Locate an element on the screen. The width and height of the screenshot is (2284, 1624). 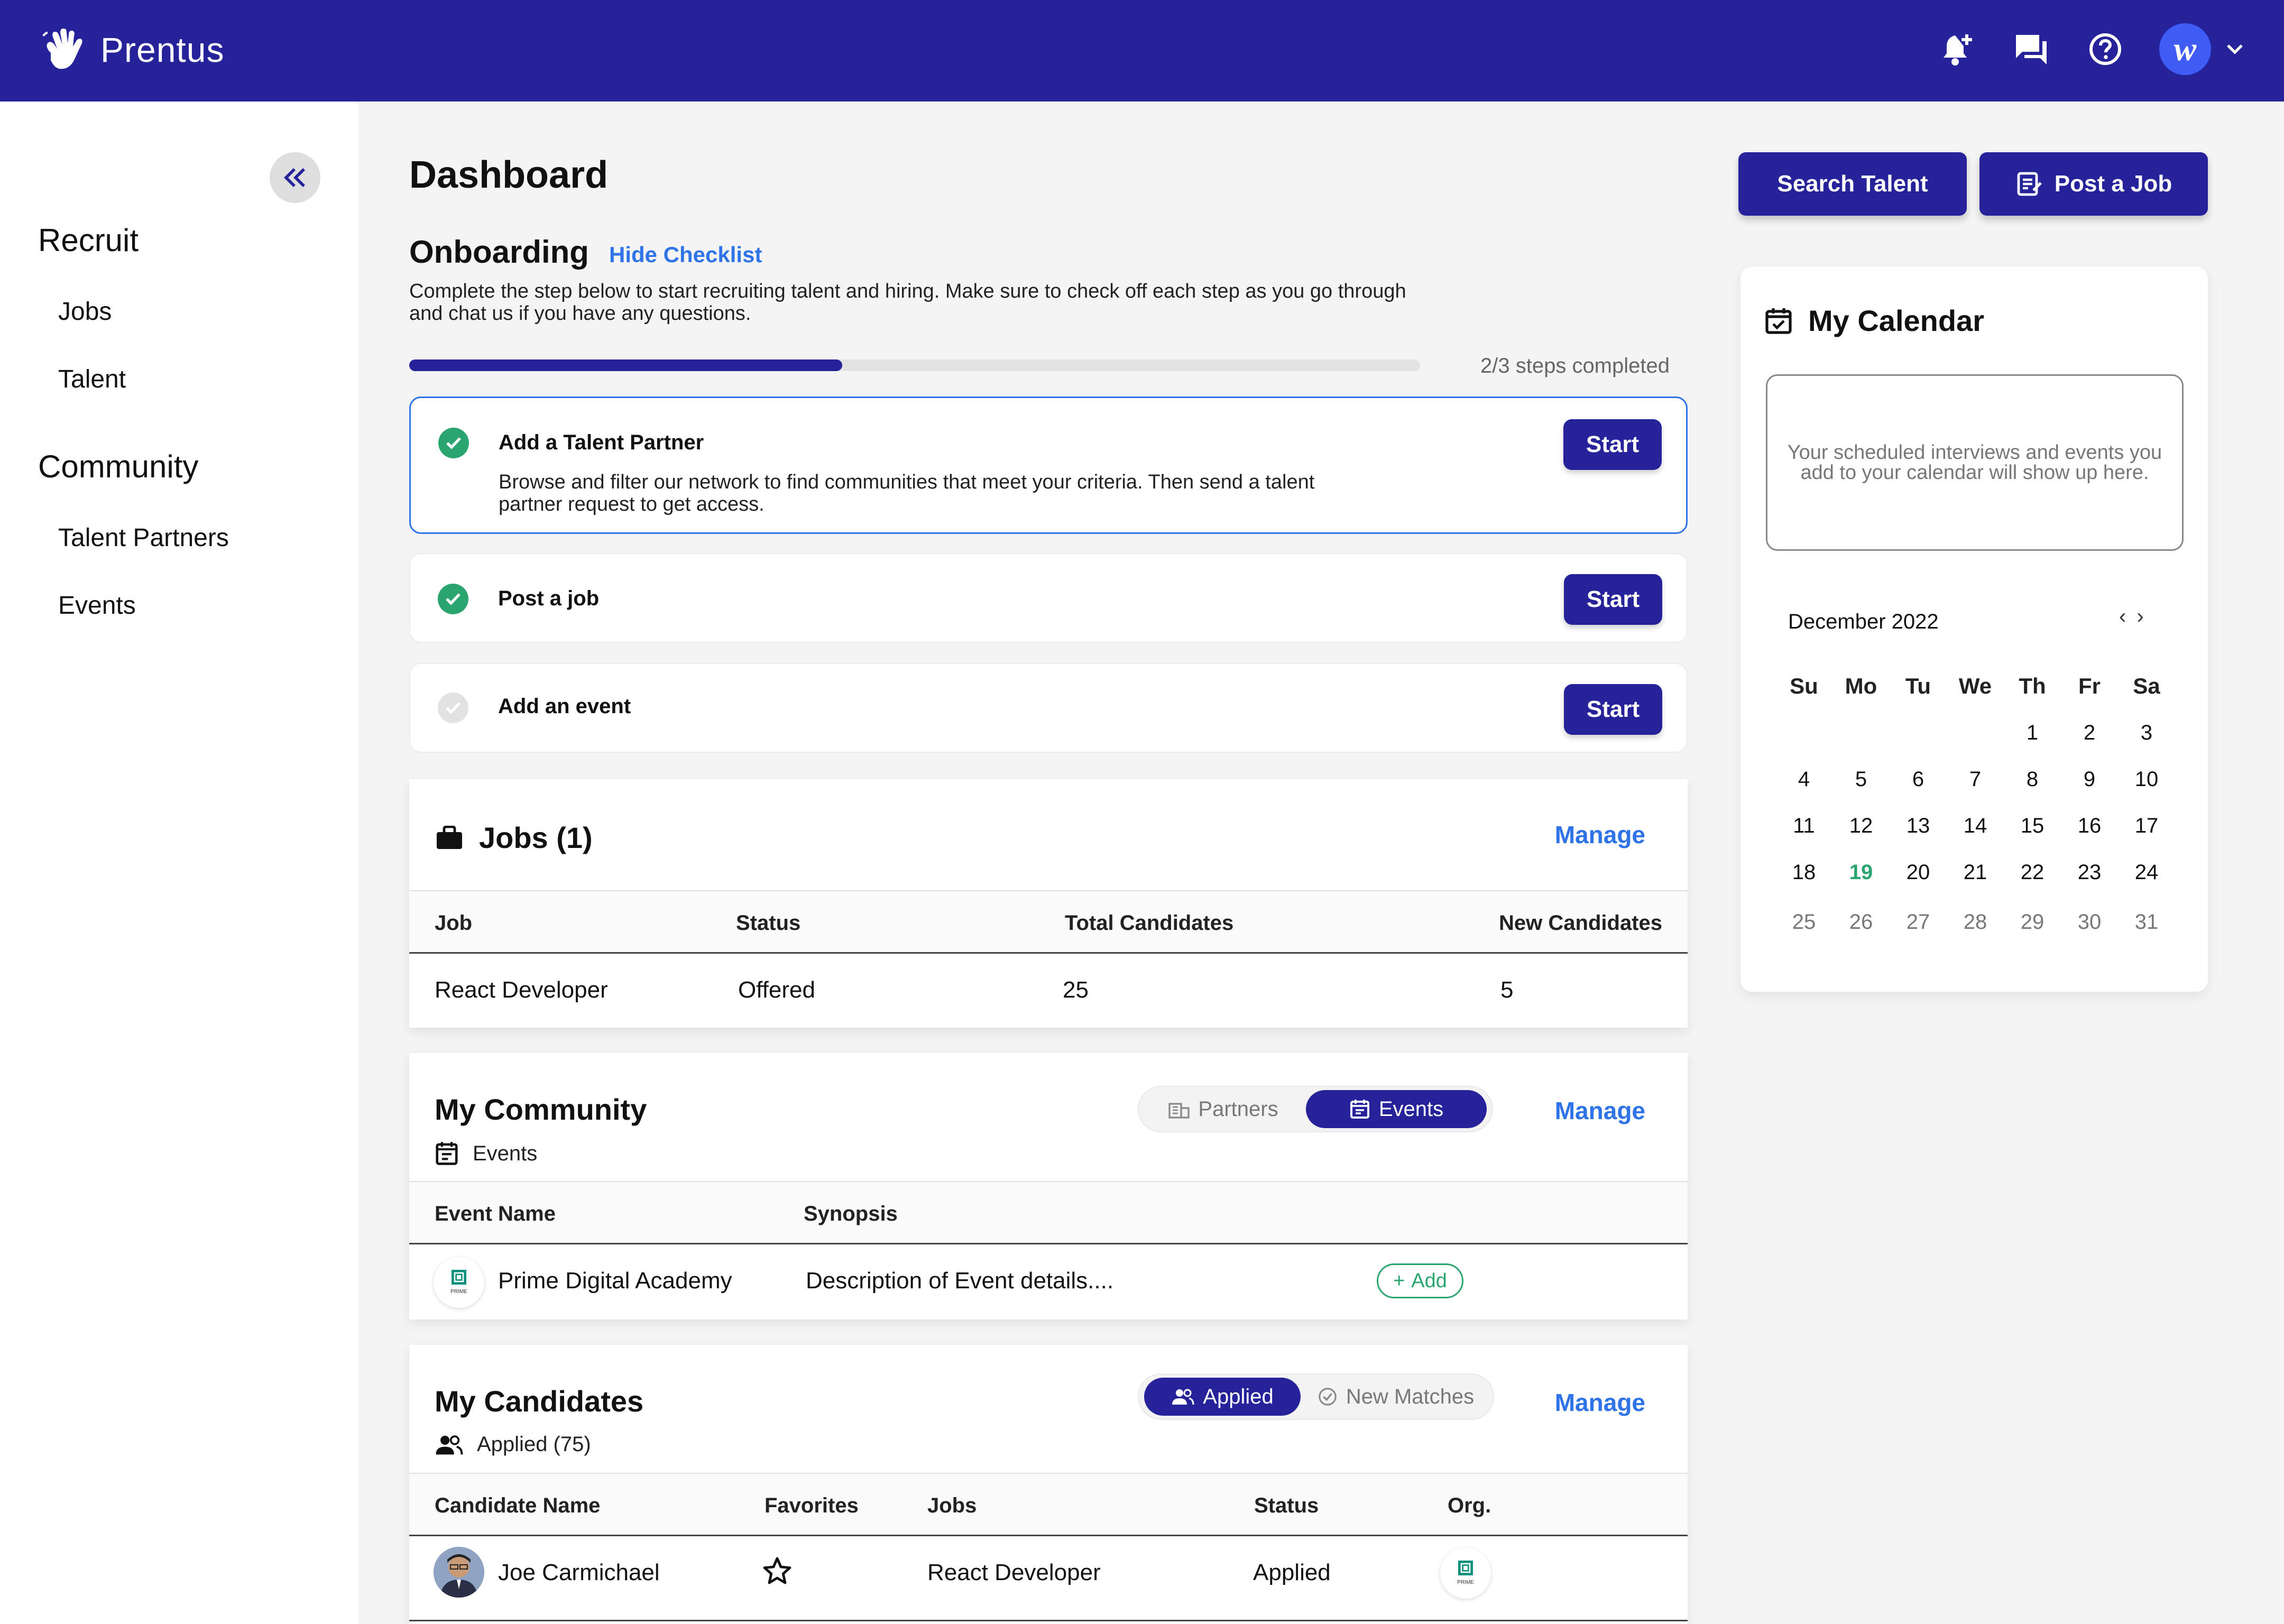
calendar-day: 28 is located at coordinates (1975, 922).